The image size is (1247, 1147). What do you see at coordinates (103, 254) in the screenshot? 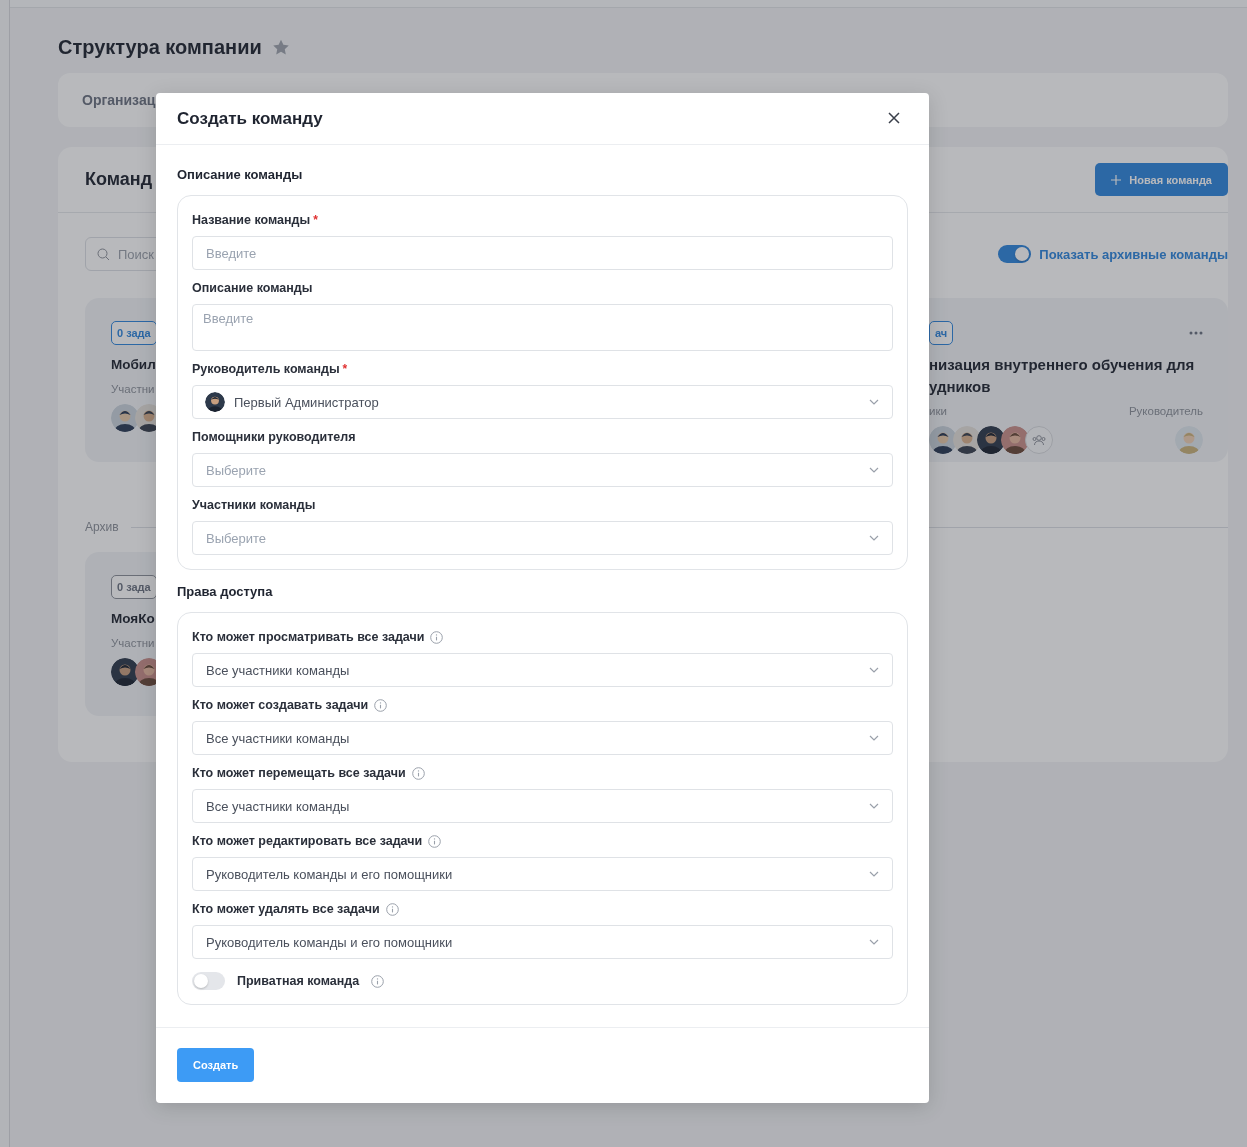
I see `search-icon` at bounding box center [103, 254].